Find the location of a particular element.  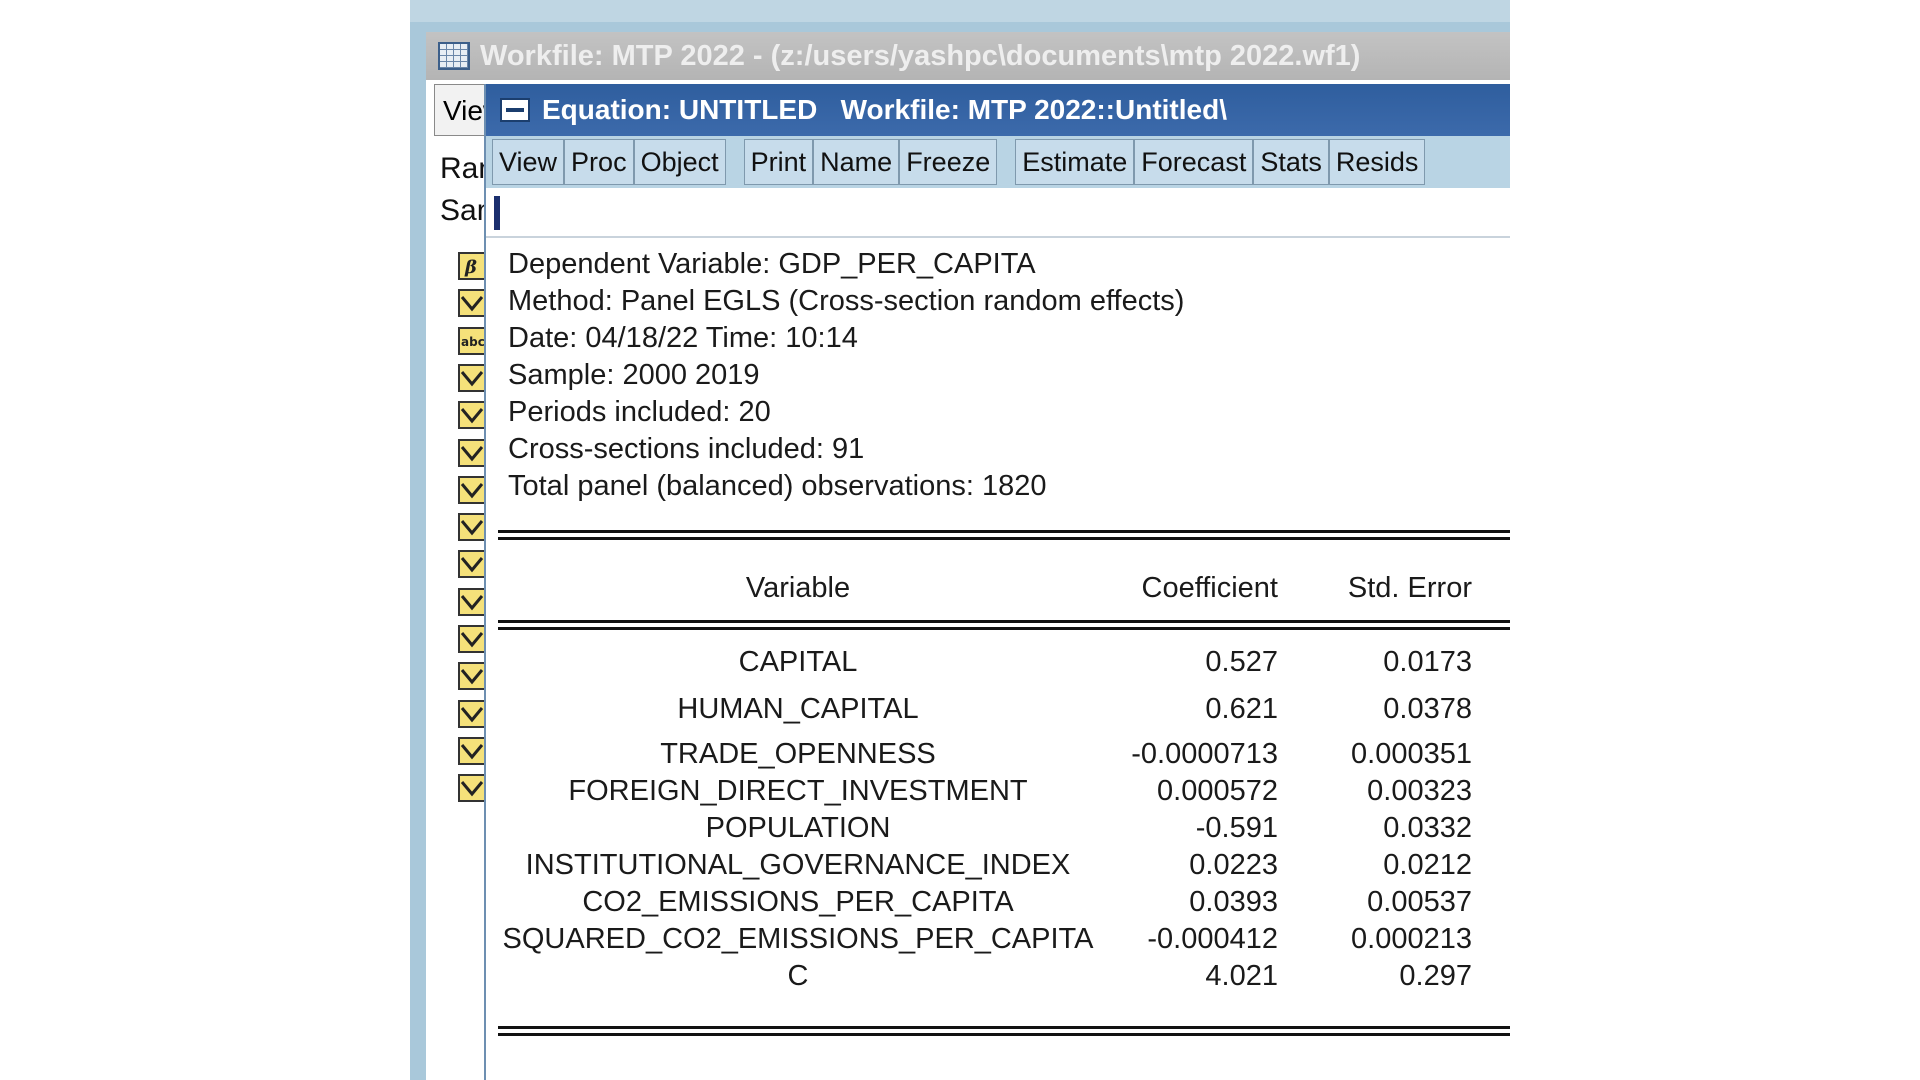

table-cell-coefficient: 0.0223 is located at coordinates (1233, 865).